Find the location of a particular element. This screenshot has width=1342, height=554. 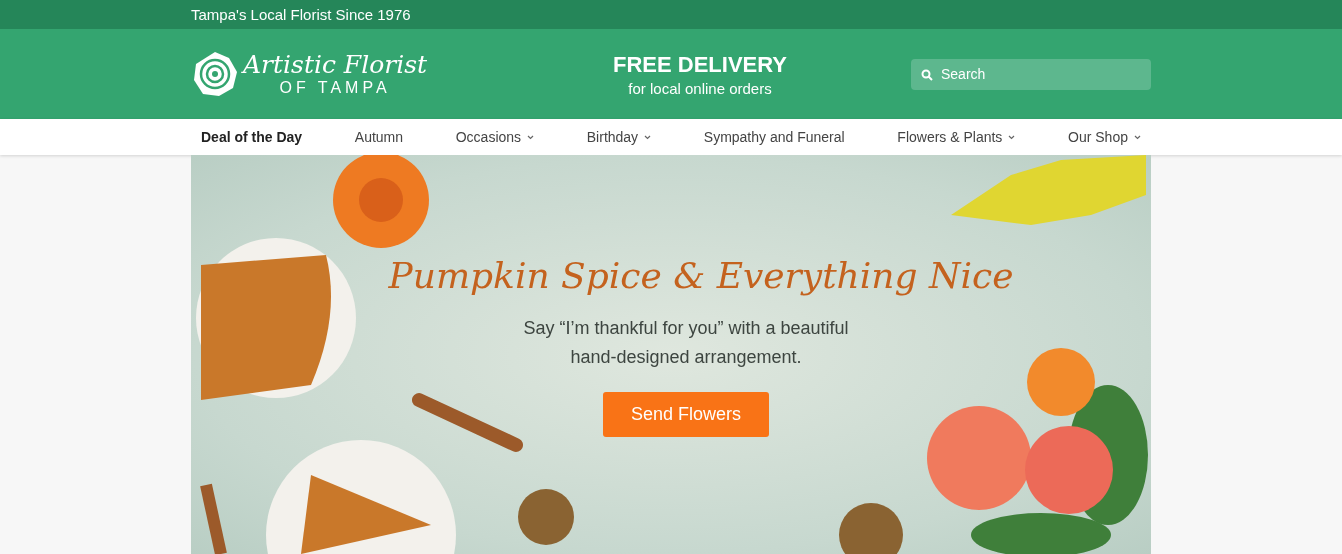

nav-link: Autumn is located at coordinates (379, 137).